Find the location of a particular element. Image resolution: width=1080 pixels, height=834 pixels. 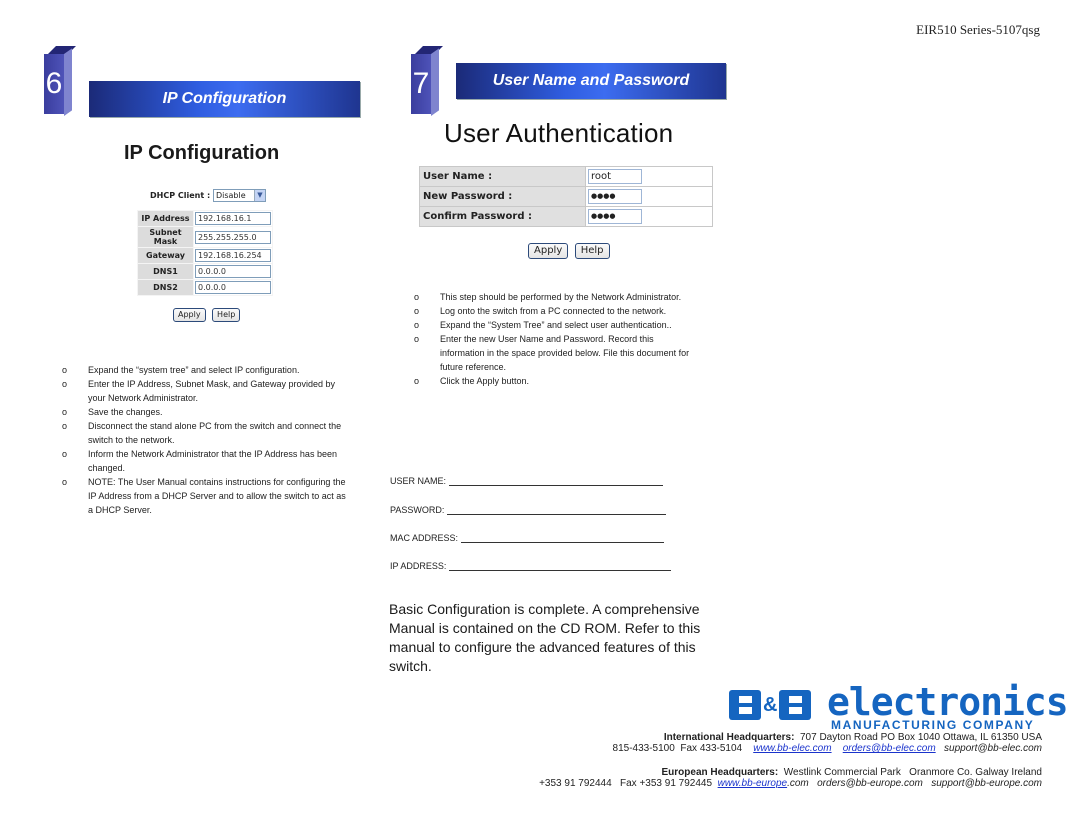

logo-wordmark: electronics is located at coordinates (948, 702).